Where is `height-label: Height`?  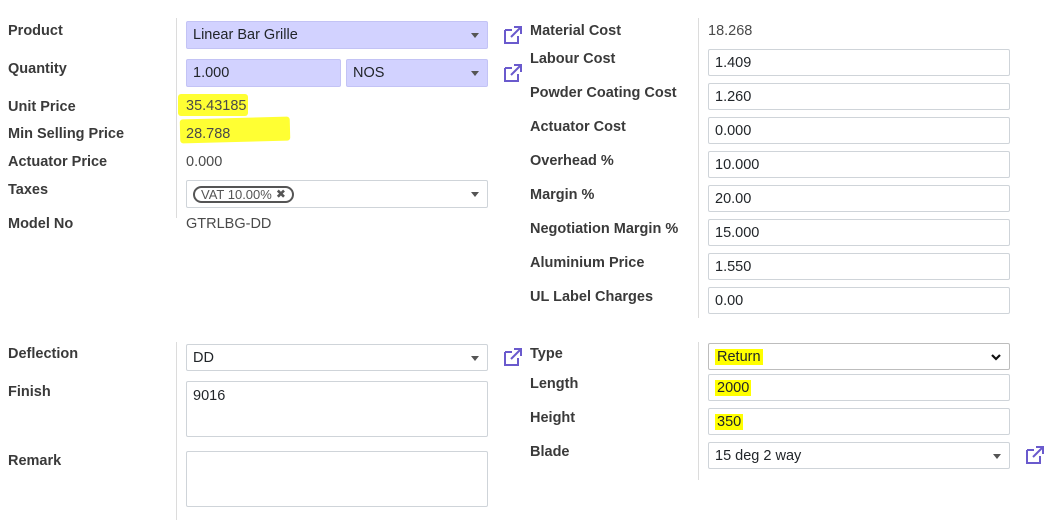
height-label: Height is located at coordinates (553, 418).